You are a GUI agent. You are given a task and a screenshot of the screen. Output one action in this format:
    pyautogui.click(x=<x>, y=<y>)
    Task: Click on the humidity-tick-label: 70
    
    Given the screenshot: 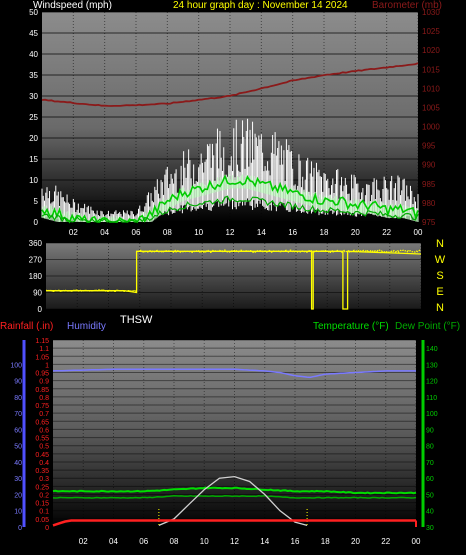 What is the action you would take?
    pyautogui.click(x=18, y=414)
    